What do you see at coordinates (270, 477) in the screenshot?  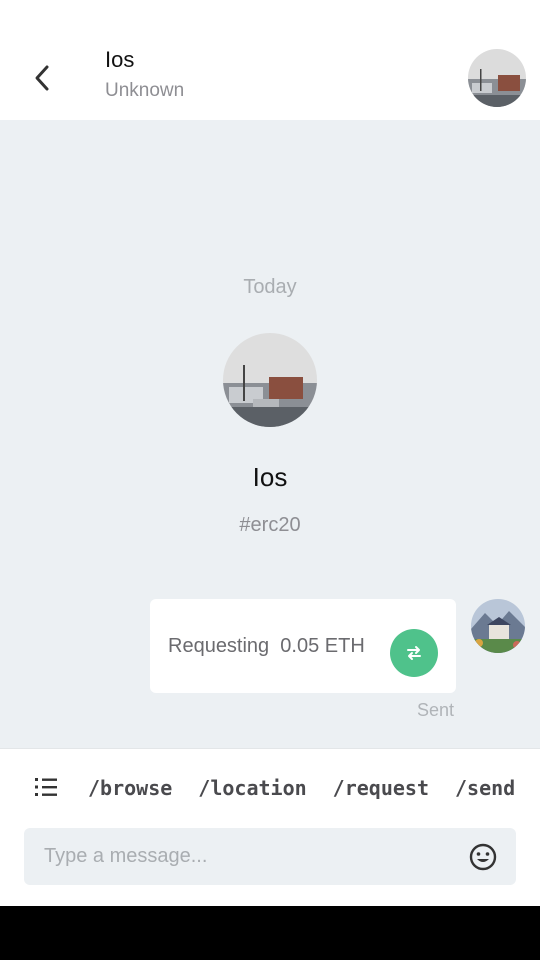 I see `contact-name: Ios` at bounding box center [270, 477].